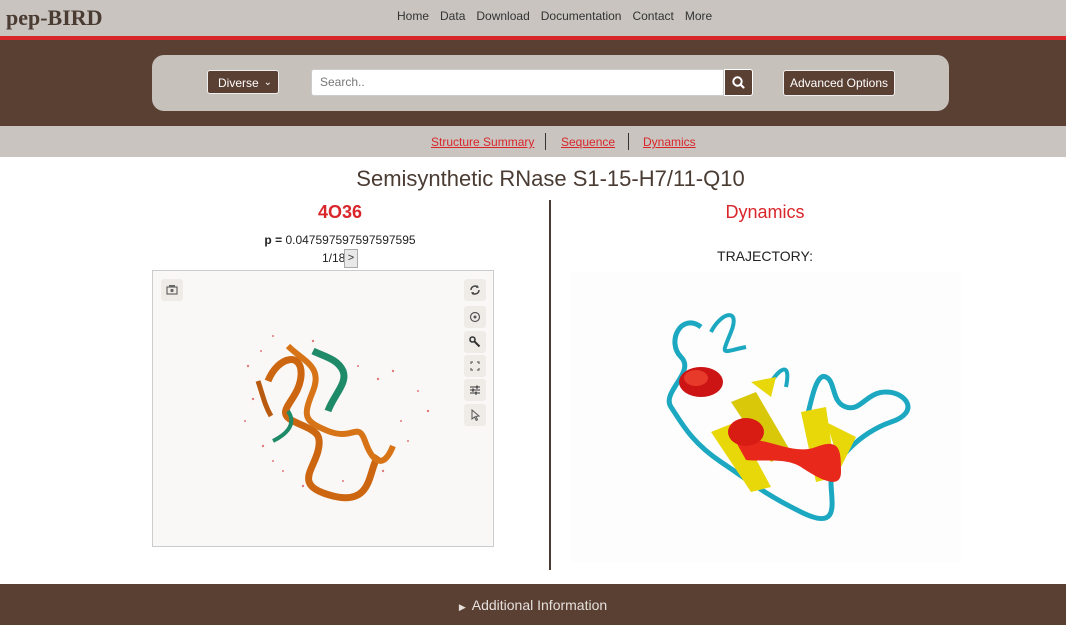  I want to click on search-button, so click(738, 82).